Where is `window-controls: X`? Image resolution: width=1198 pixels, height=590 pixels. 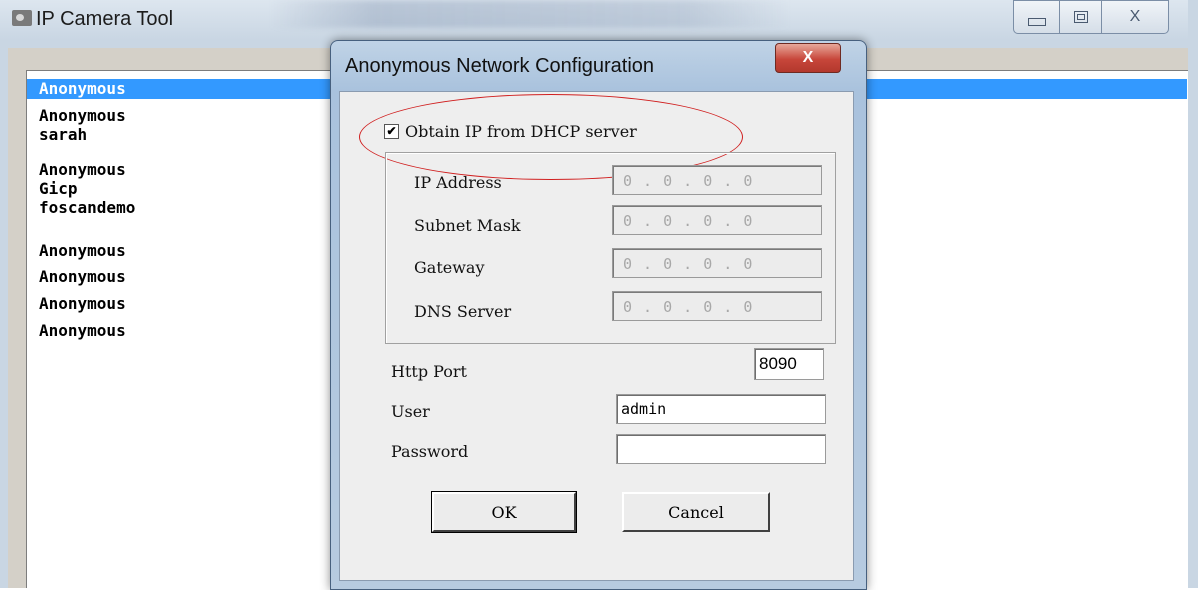 window-controls: X is located at coordinates (1087, 17).